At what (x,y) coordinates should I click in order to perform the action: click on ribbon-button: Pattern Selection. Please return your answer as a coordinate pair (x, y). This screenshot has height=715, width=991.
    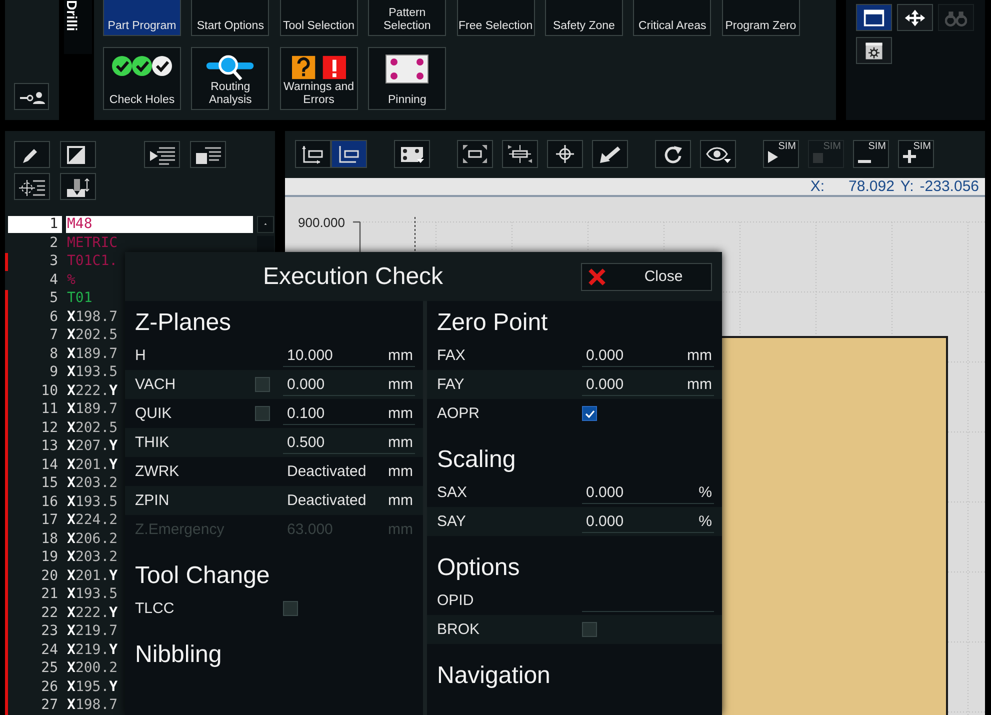
    Looking at the image, I should click on (407, 18).